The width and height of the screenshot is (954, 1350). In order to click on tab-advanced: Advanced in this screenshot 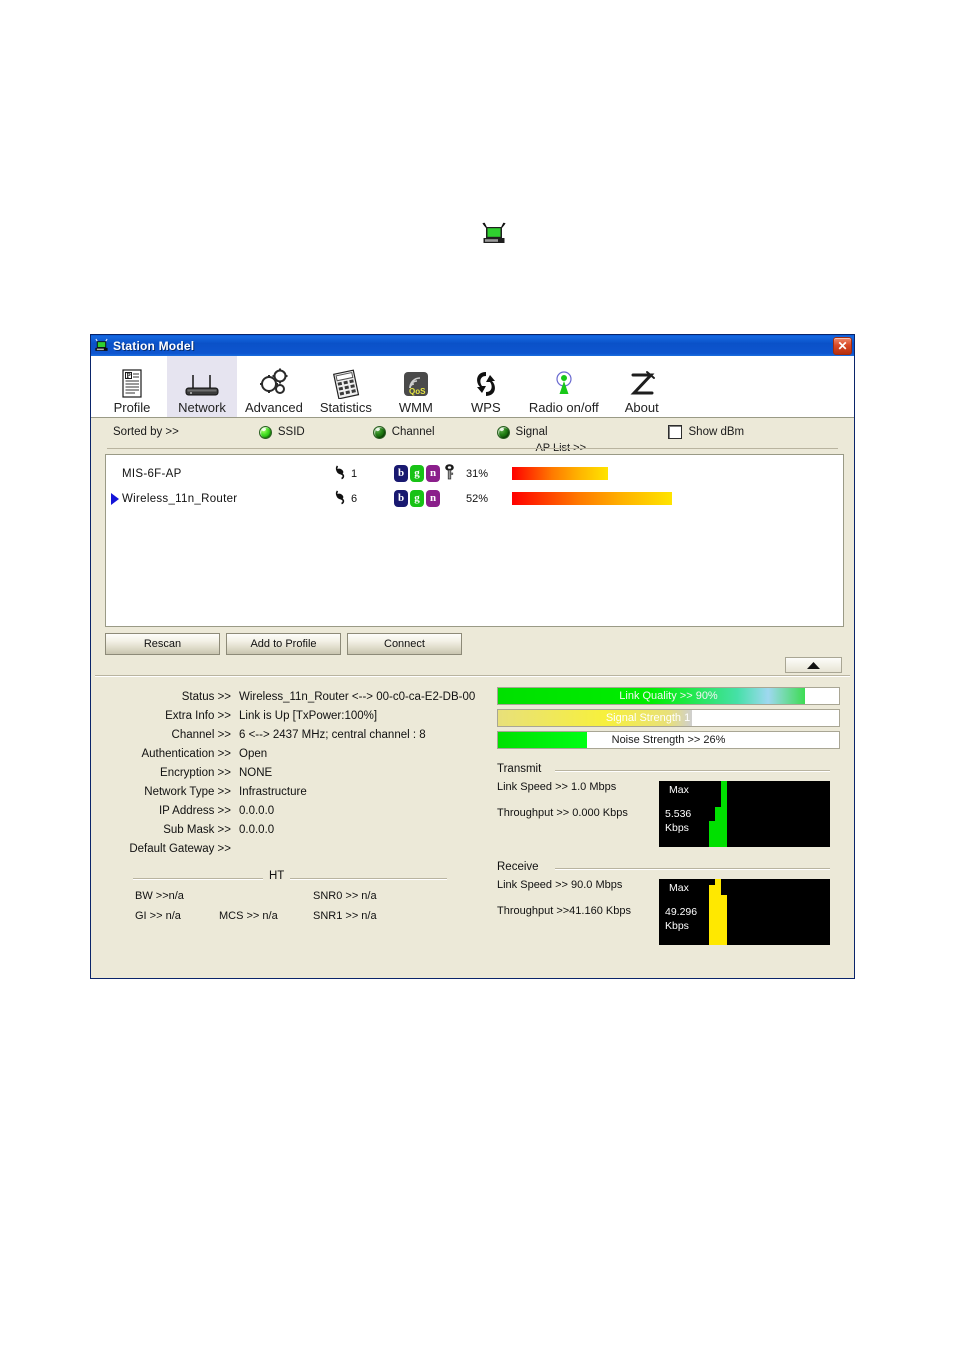, I will do `click(274, 386)`.